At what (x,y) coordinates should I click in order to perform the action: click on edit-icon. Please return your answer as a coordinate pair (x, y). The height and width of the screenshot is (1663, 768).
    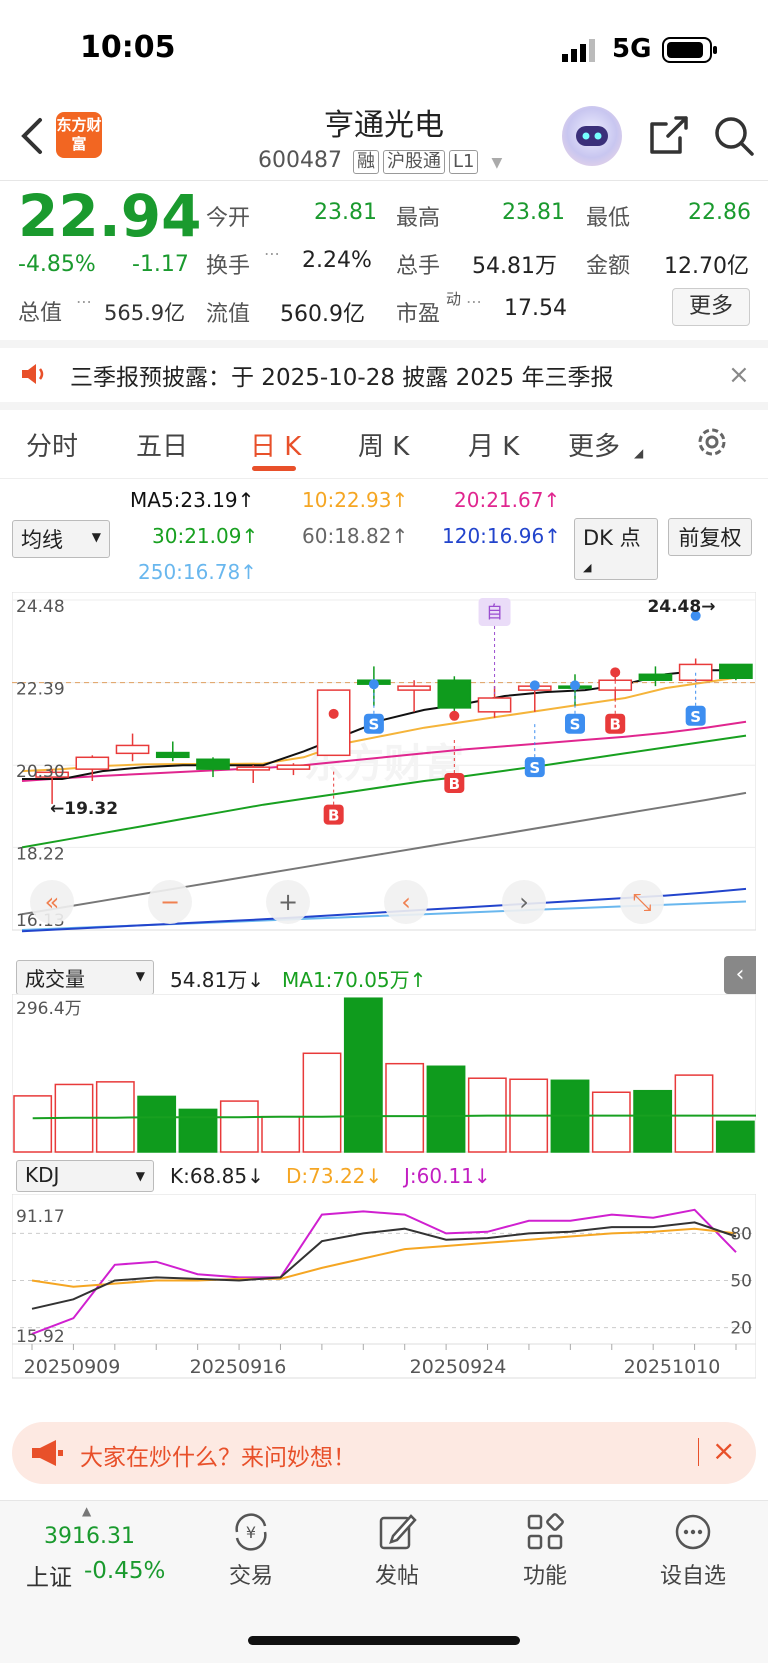
    Looking at the image, I should click on (397, 1536).